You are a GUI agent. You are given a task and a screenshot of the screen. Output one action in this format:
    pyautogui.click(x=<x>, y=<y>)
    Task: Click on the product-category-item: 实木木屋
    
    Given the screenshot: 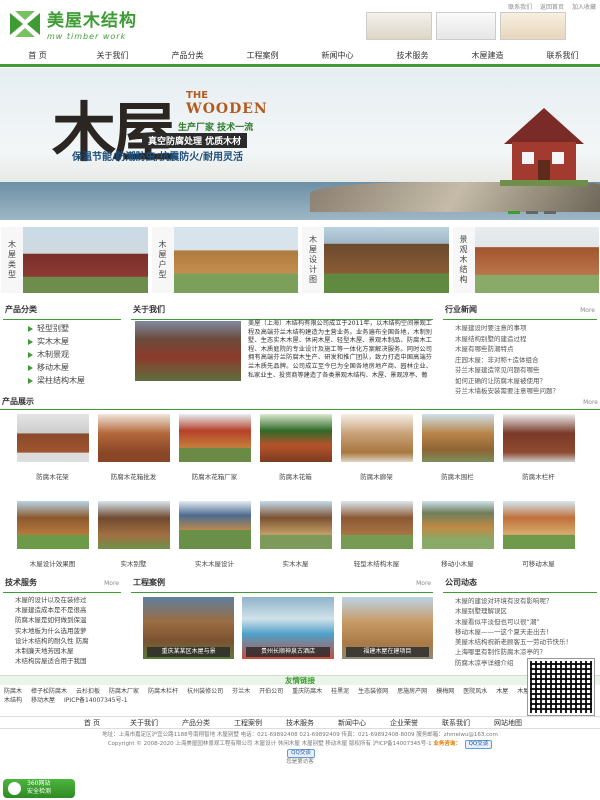 What is the action you would take?
    pyautogui.click(x=62, y=341)
    